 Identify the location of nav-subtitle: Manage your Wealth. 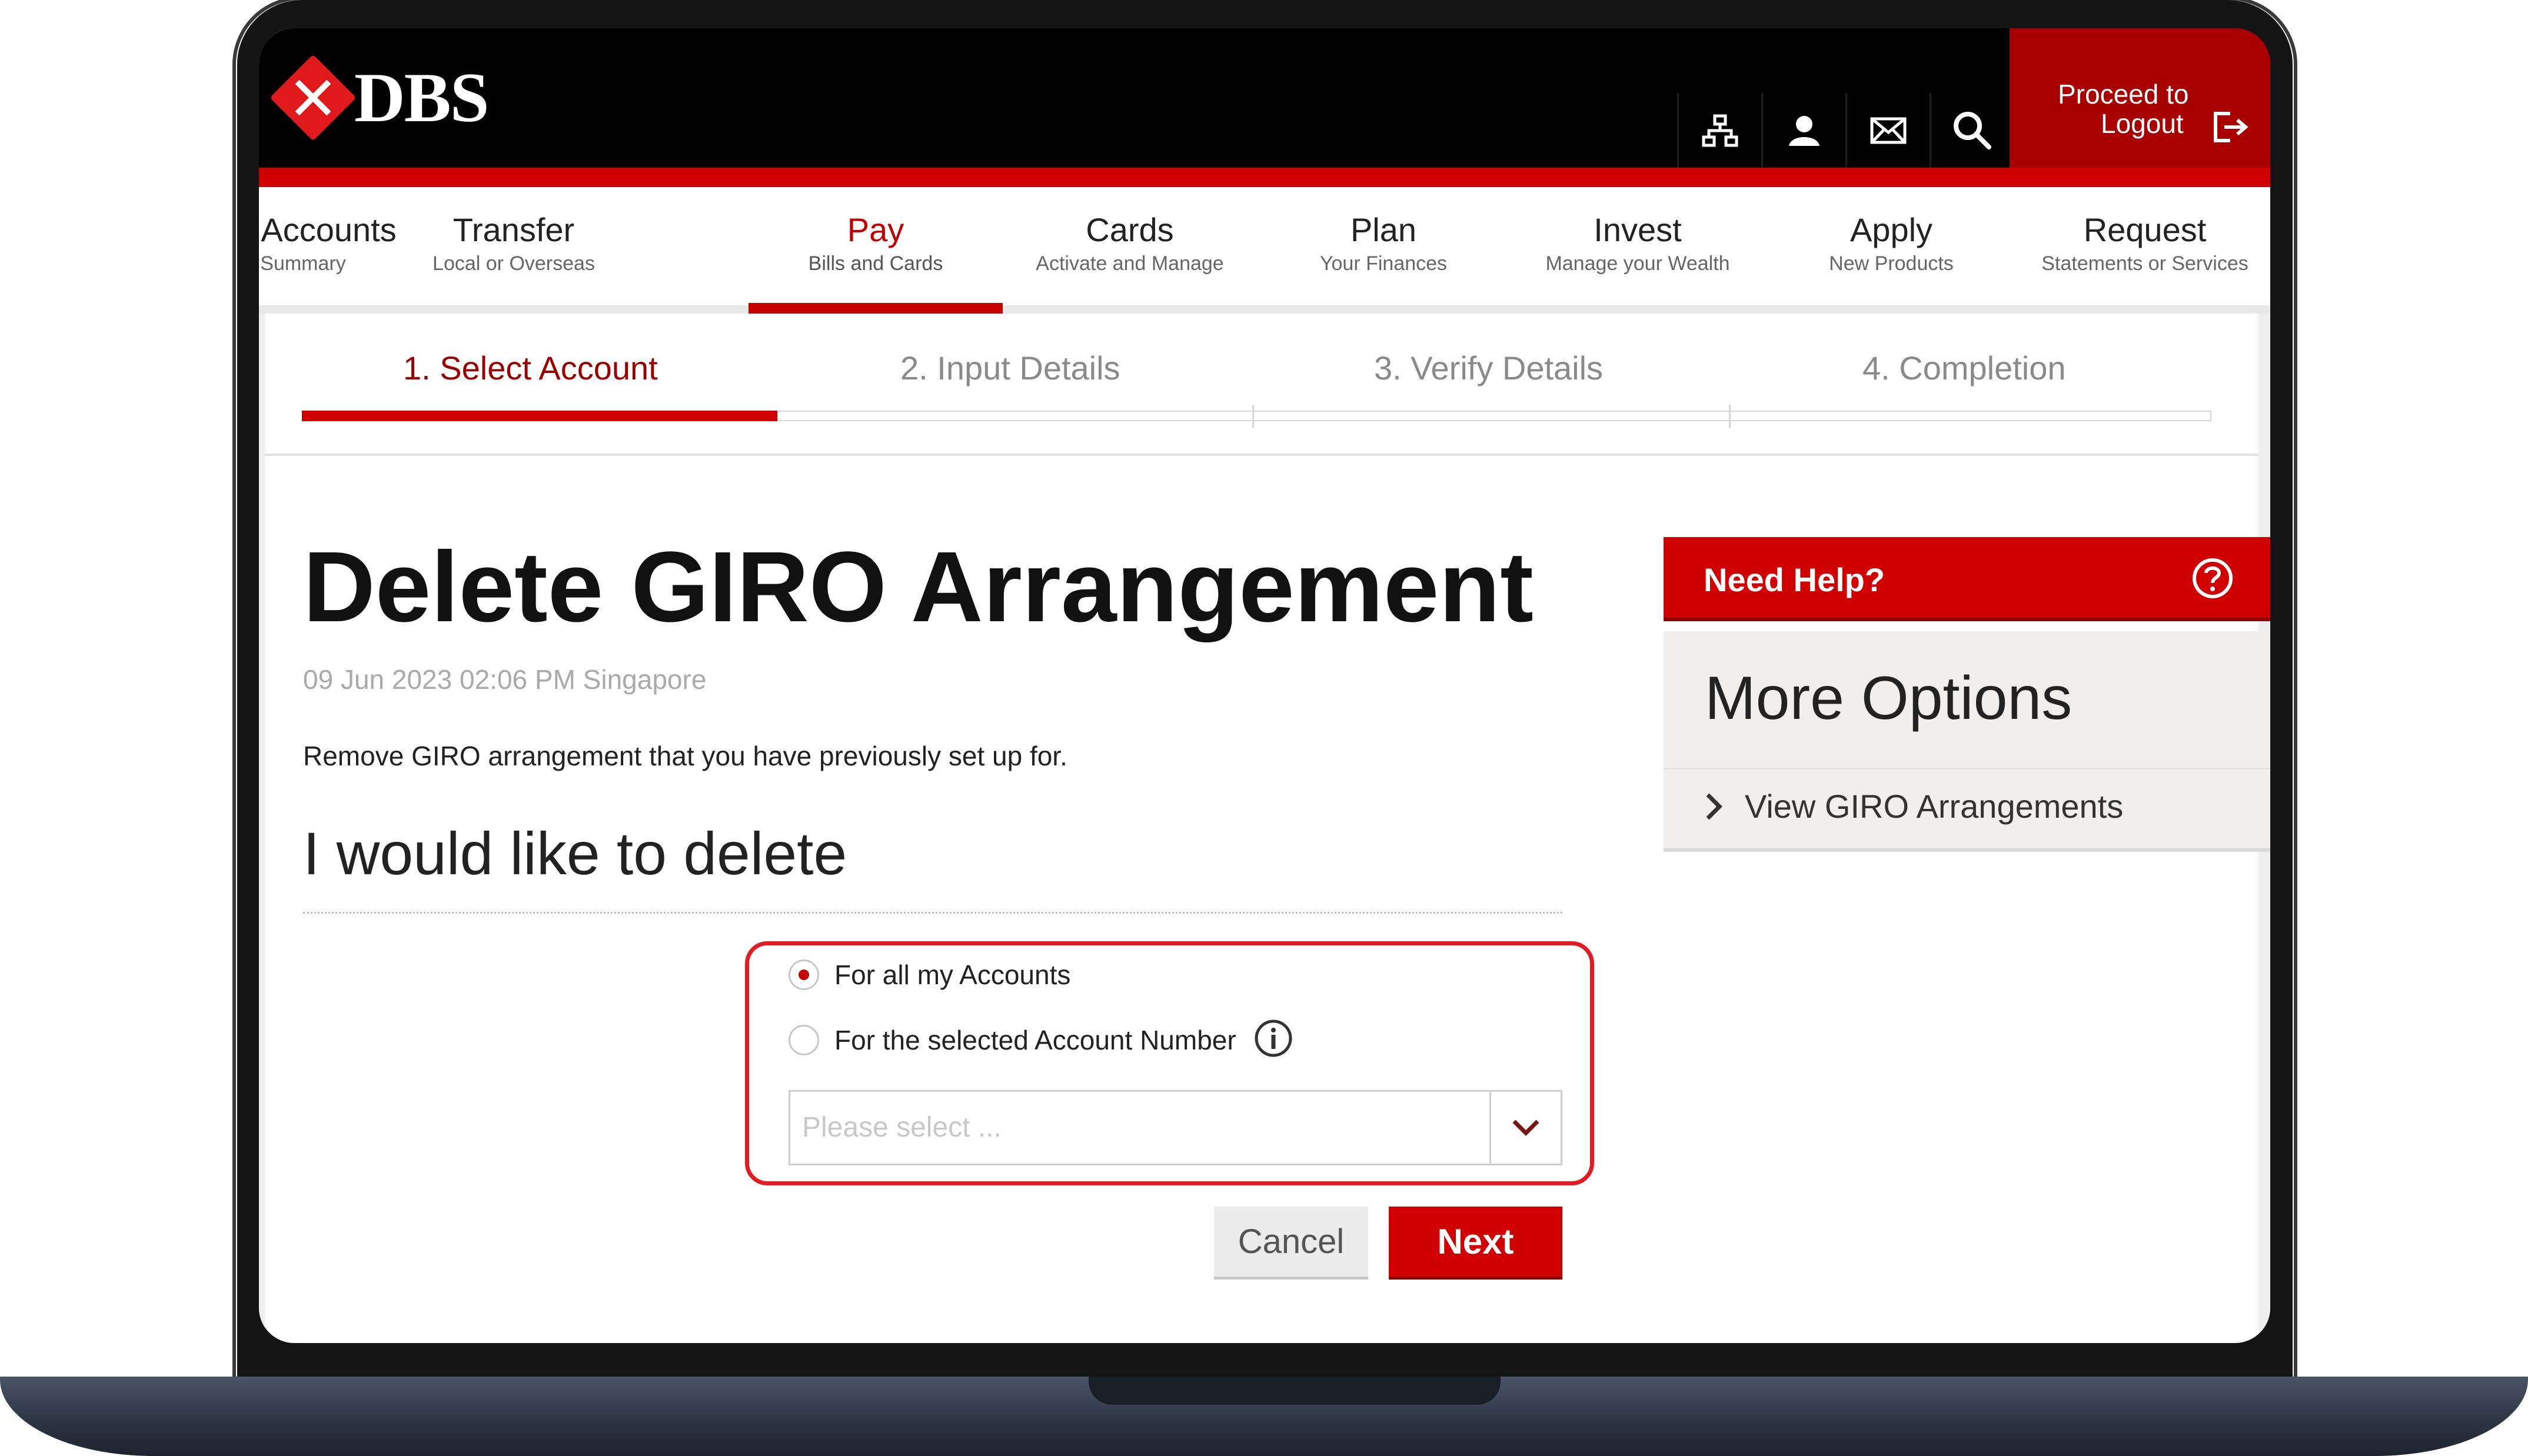
(1637, 263).